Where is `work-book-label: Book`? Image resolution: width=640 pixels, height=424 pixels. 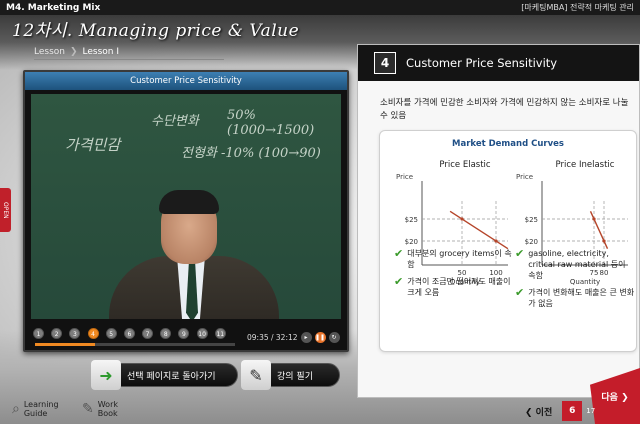
work-book-label: Book is located at coordinates (107, 413).